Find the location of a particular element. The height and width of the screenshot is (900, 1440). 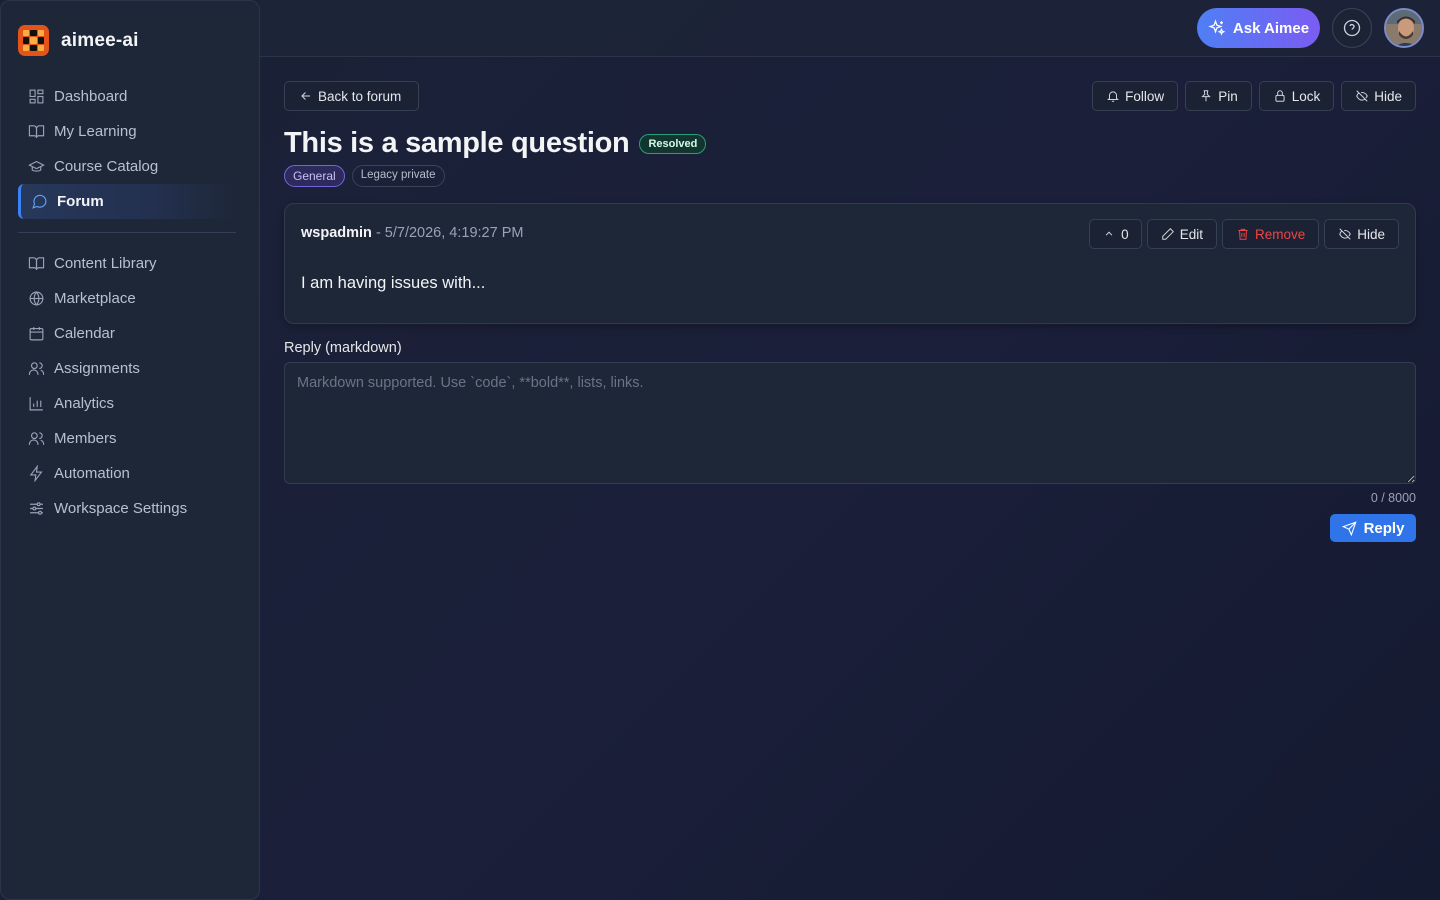

hide-thread-label: Hide is located at coordinates (1388, 96).